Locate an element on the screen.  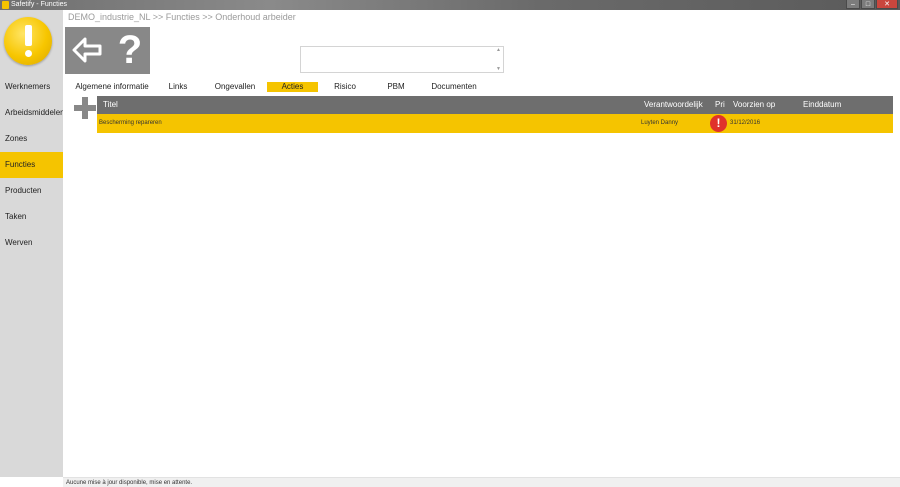
warning-exclamation-icon is located at coordinates (28, 41).